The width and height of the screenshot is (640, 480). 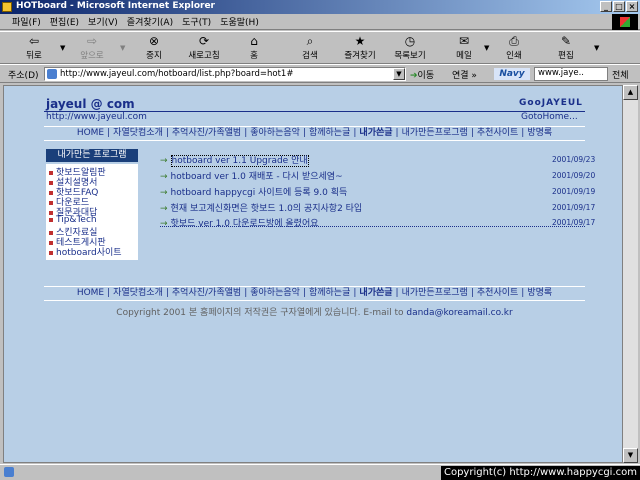 I want to click on home-icon: ⌂, so click(x=254, y=41).